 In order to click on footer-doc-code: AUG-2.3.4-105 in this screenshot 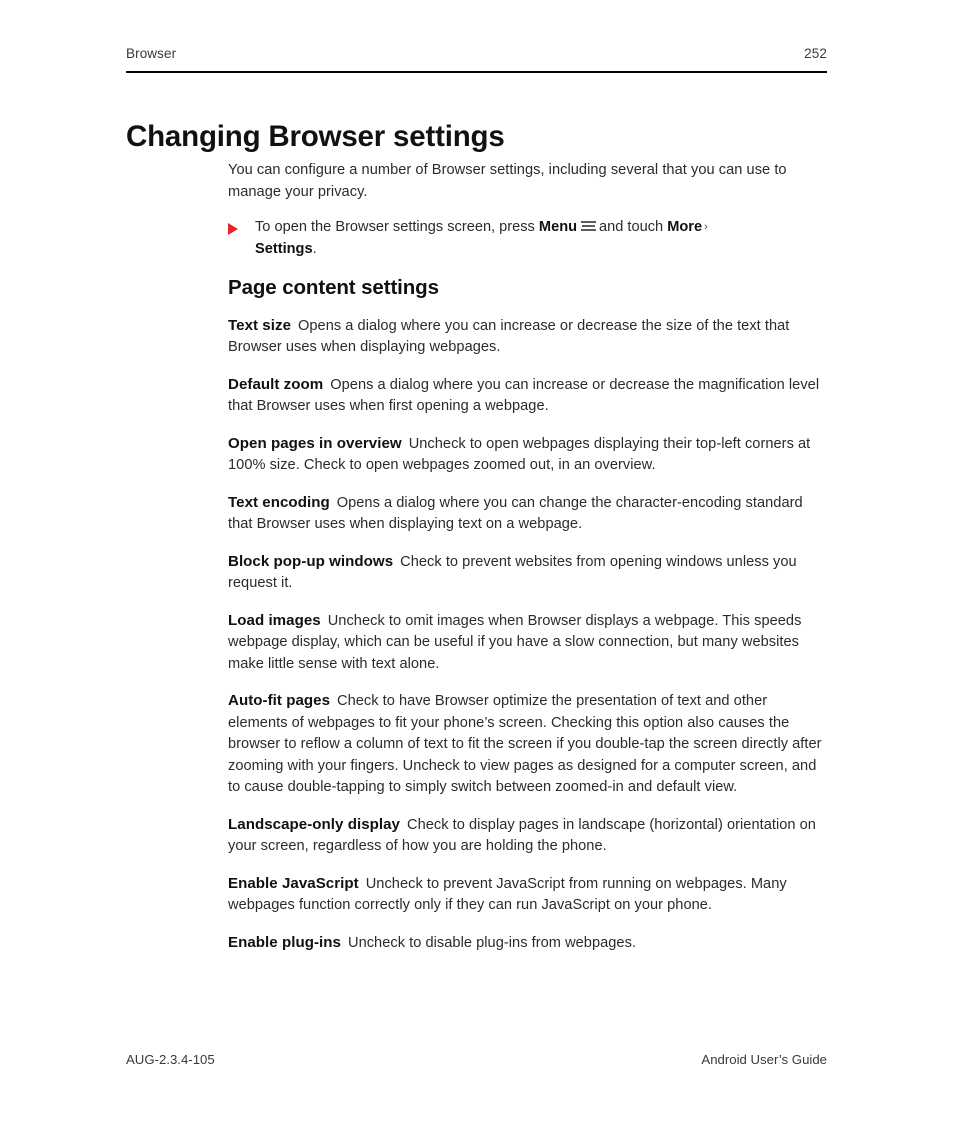, I will do `click(170, 1059)`.